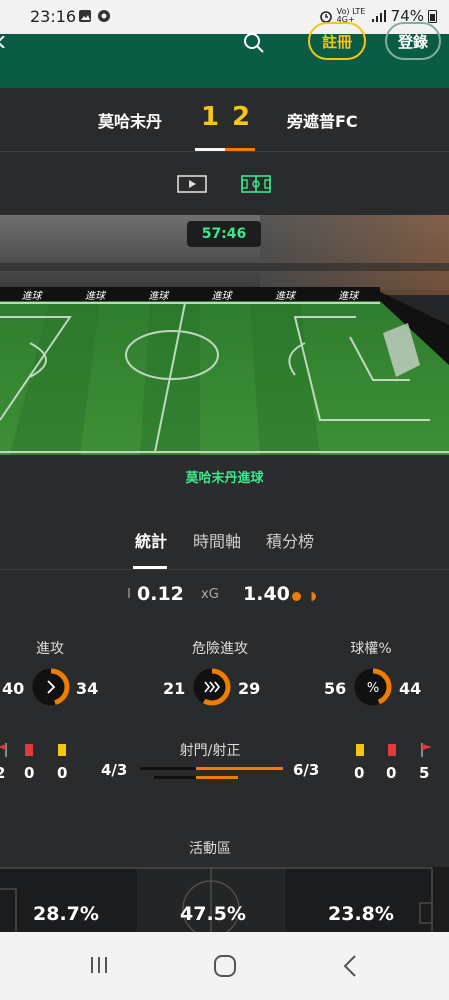 The width and height of the screenshot is (449, 1000). What do you see at coordinates (62, 773) in the screenshot?
I see `home-yellow-cards: 0` at bounding box center [62, 773].